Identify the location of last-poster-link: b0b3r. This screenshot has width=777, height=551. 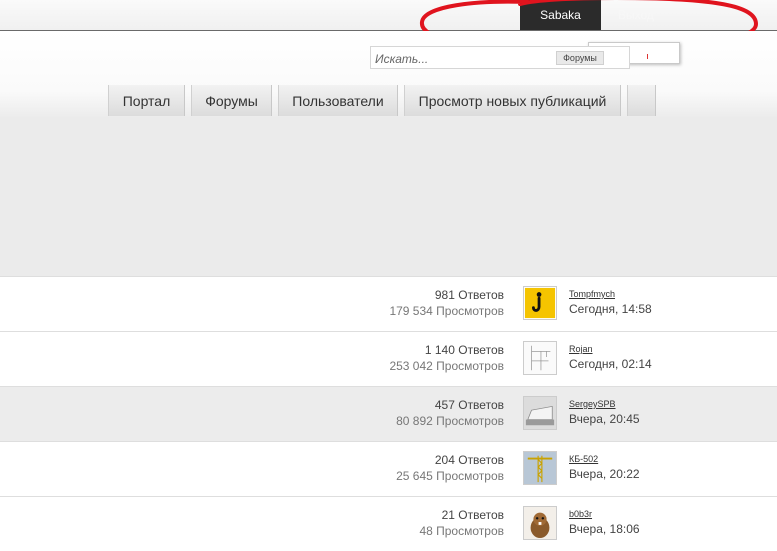
(580, 514).